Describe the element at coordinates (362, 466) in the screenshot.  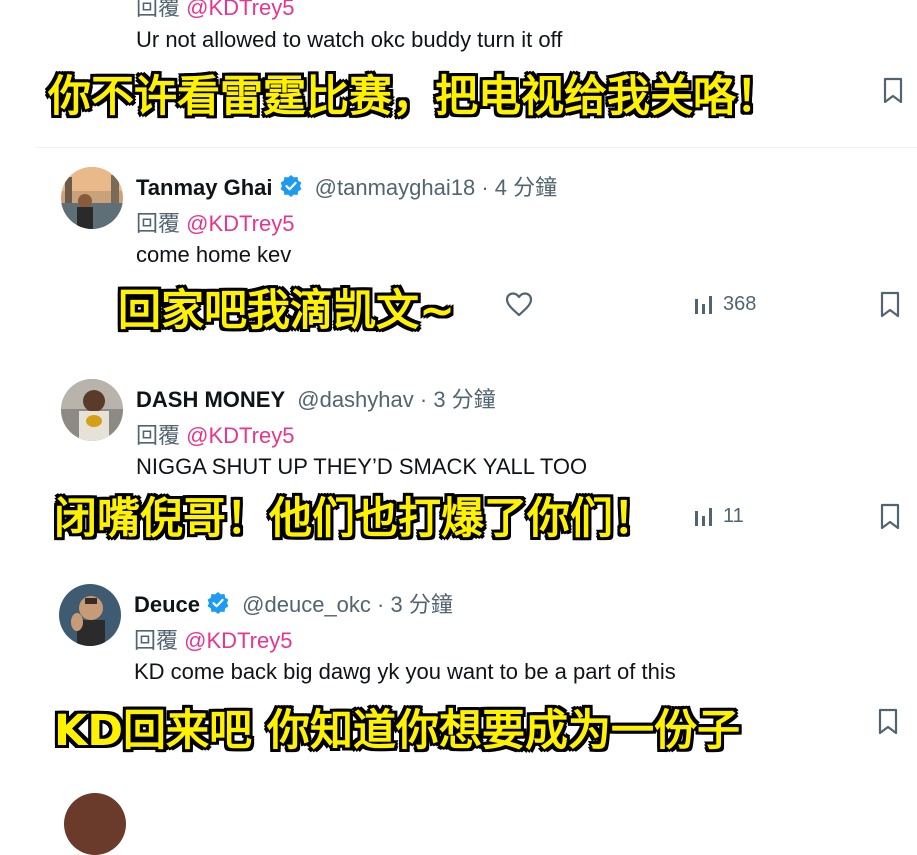
I see `tweet-text: NIGGA SHUT UP THEY’D SMACK YALL TOO` at that location.